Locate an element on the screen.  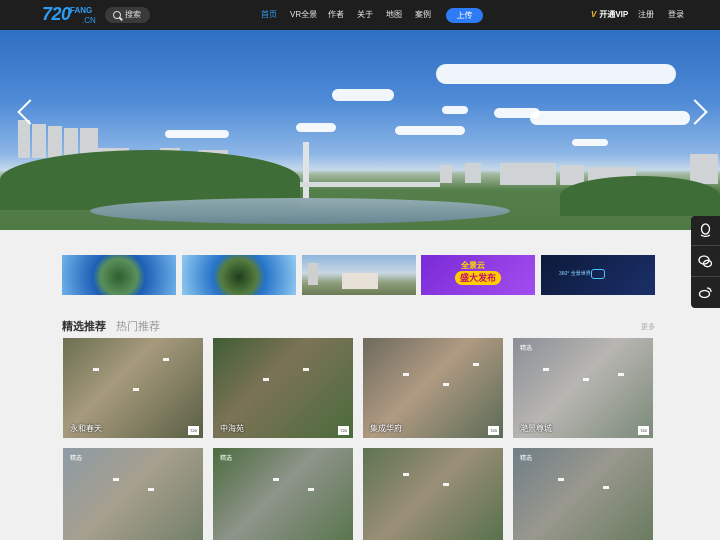
logo-fang: FANG is located at coordinates (81, 10).